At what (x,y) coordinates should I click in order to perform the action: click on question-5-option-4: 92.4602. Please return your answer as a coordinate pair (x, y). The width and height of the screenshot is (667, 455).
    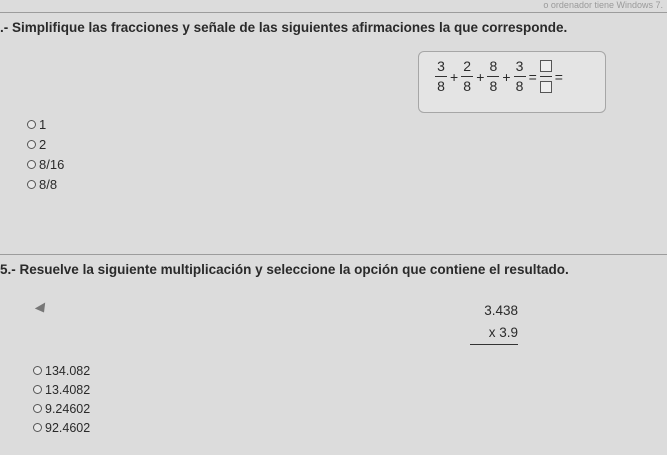
    Looking at the image, I should click on (61, 427).